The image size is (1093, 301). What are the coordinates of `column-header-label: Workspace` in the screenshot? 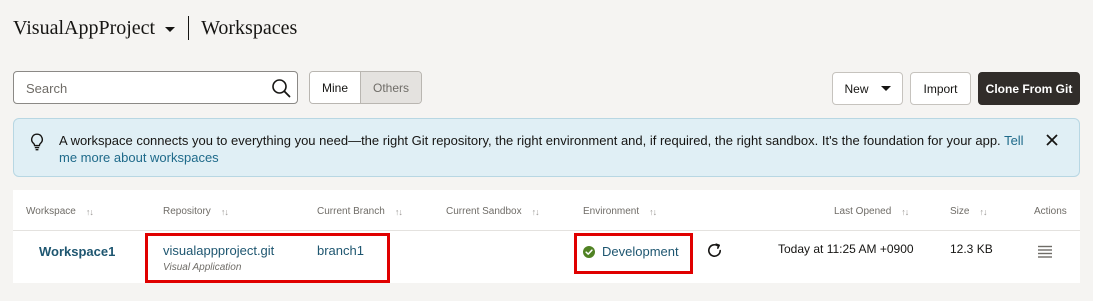 It's located at (51, 211).